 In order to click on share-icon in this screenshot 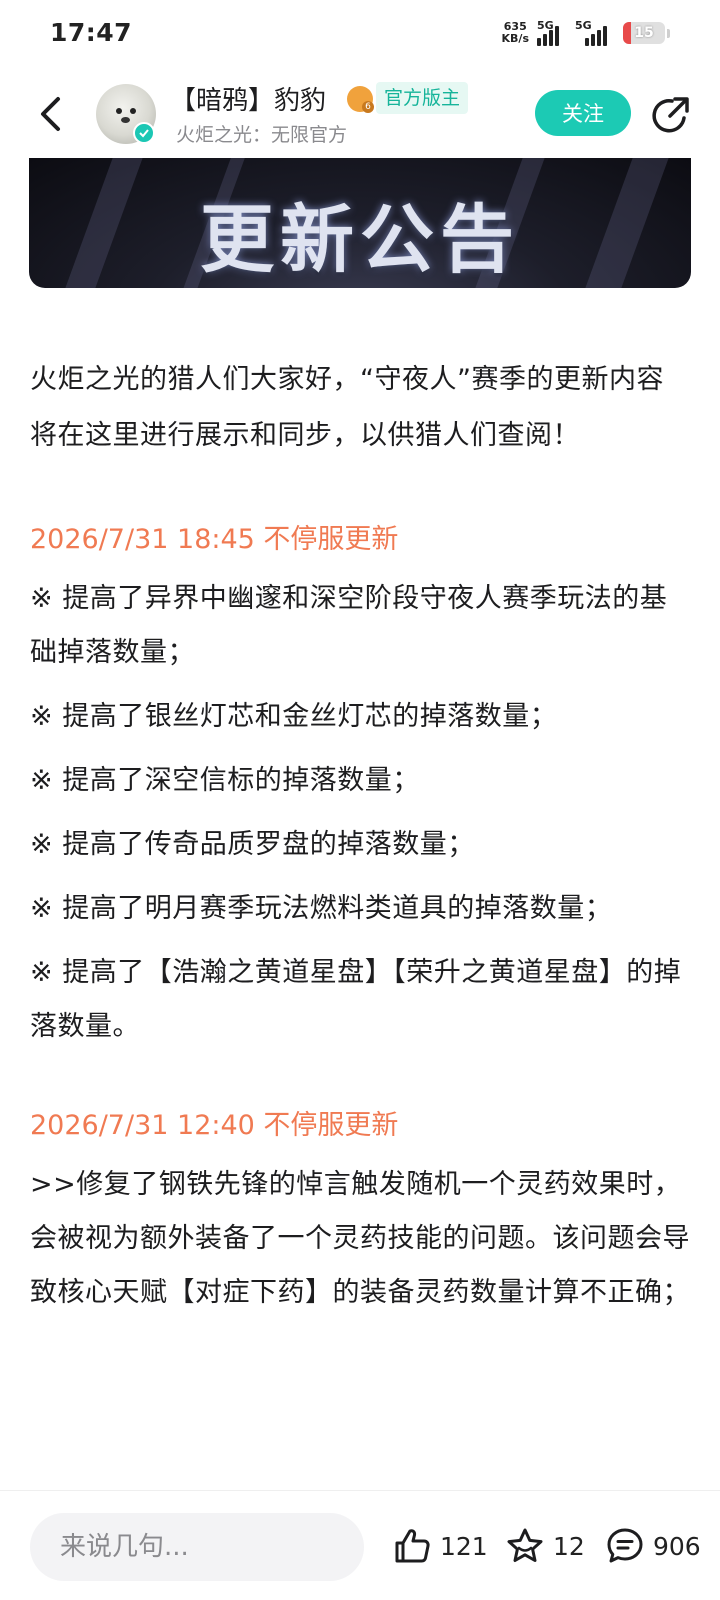, I will do `click(670, 115)`.